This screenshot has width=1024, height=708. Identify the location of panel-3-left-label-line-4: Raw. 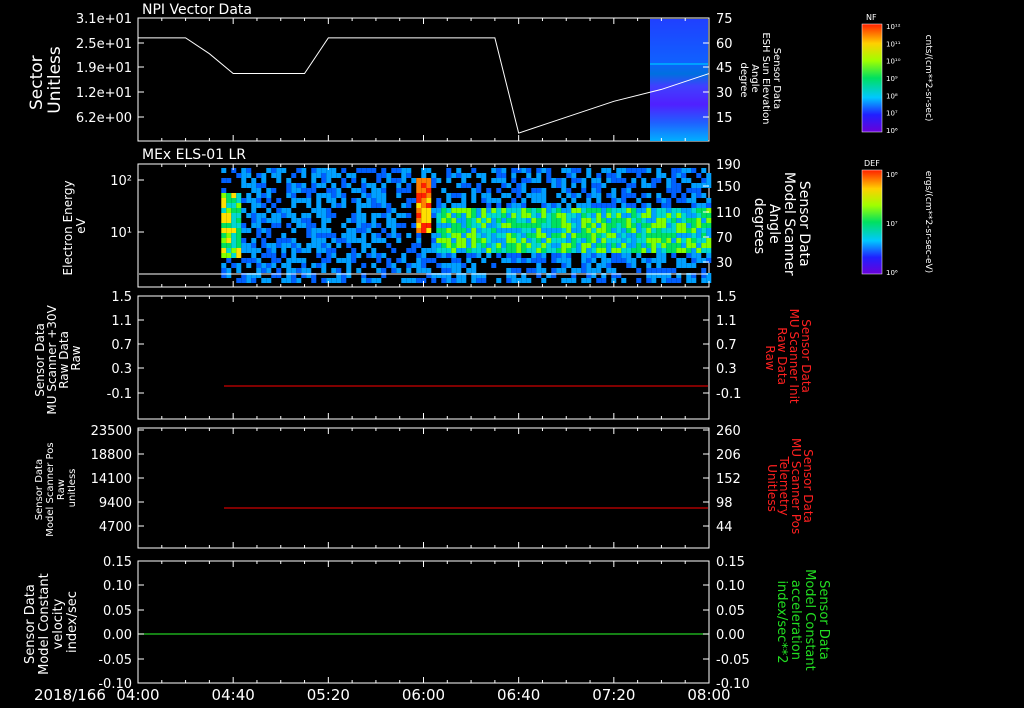
(76, 357).